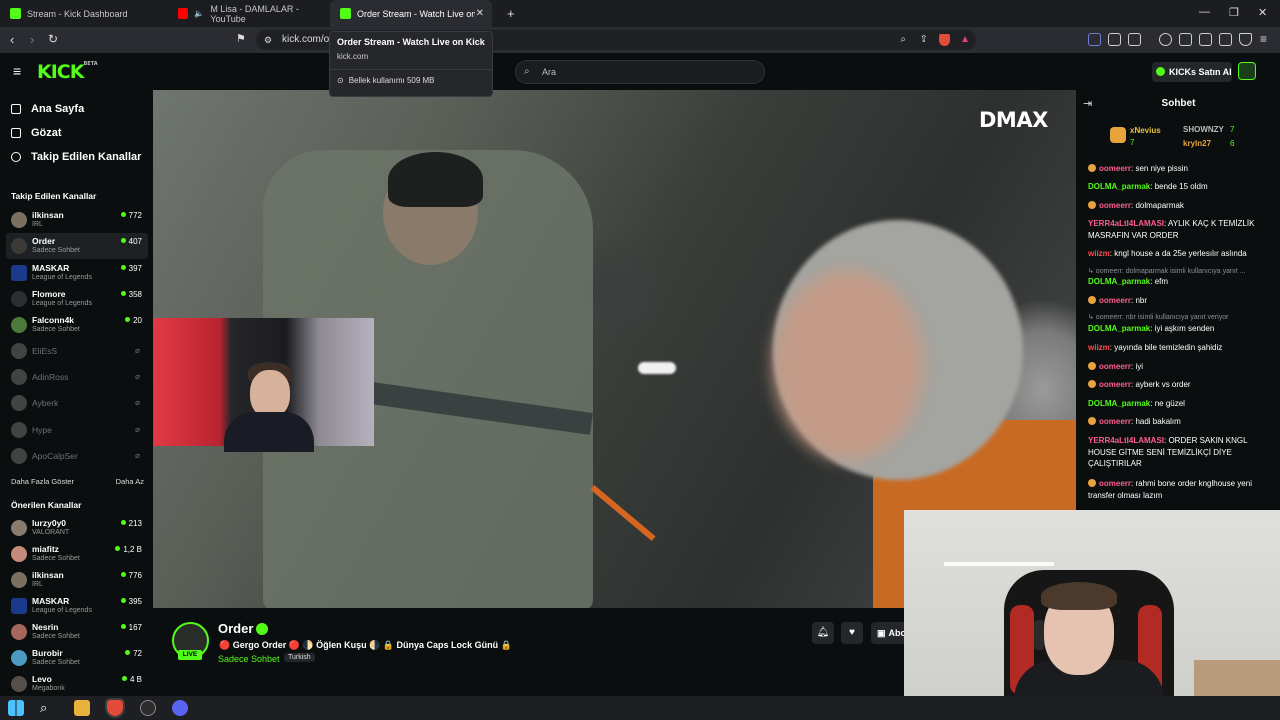  What do you see at coordinates (268, 40) in the screenshot?
I see `site-settings-icon: ⚙` at bounding box center [268, 40].